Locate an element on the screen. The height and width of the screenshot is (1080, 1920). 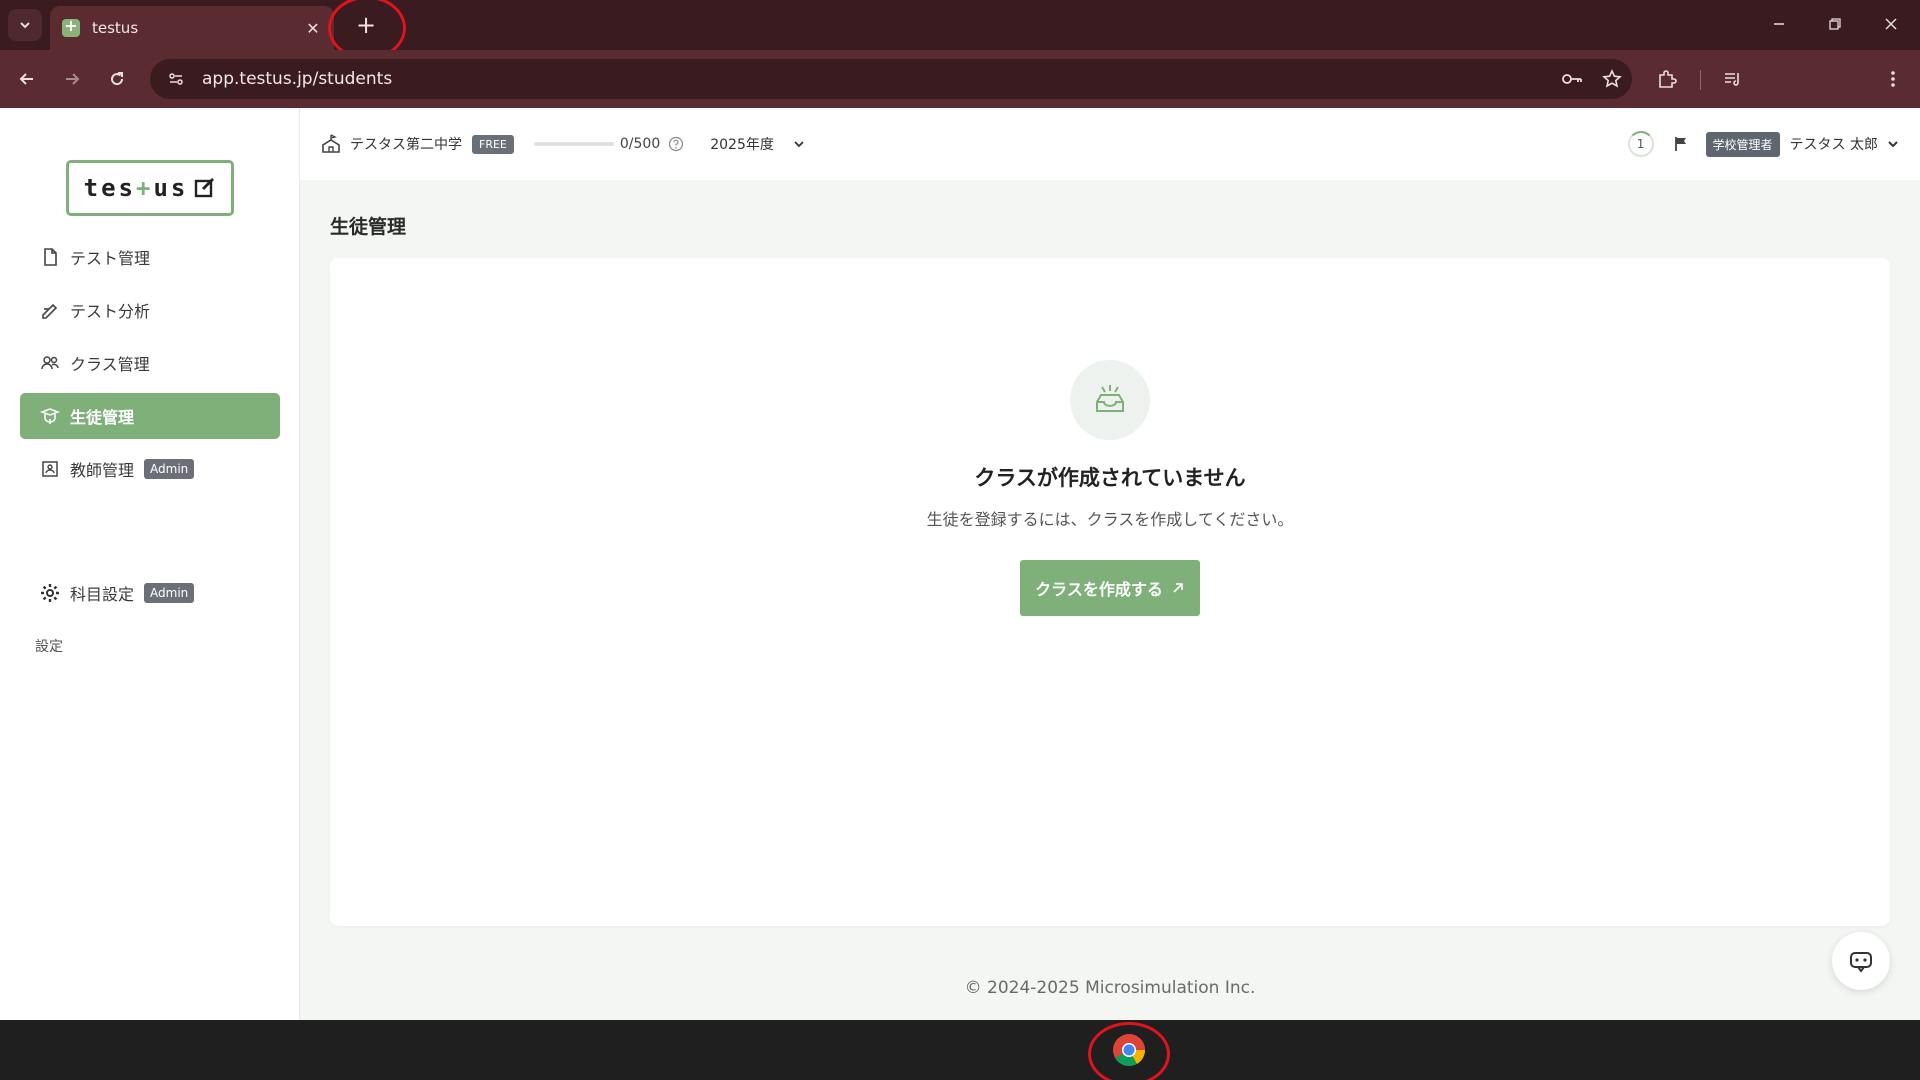
sidebar-item-student-management: 生徒管理 is located at coordinates (150, 416).